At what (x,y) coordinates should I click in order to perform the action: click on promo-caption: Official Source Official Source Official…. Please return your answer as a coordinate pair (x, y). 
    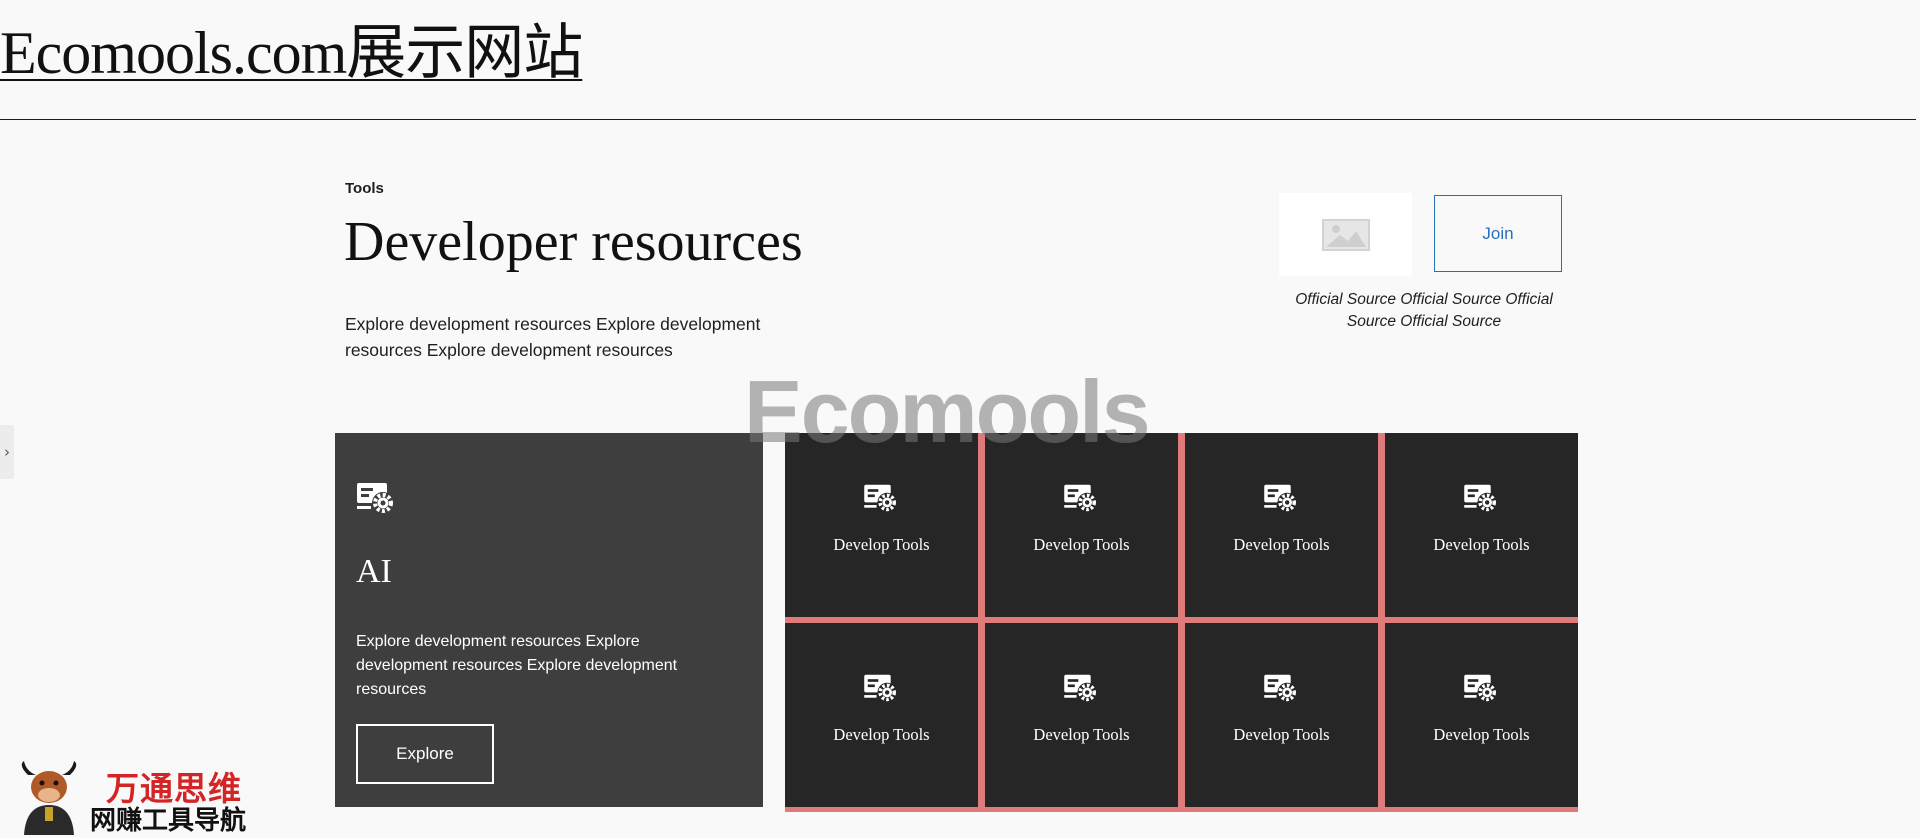
    Looking at the image, I should click on (1424, 310).